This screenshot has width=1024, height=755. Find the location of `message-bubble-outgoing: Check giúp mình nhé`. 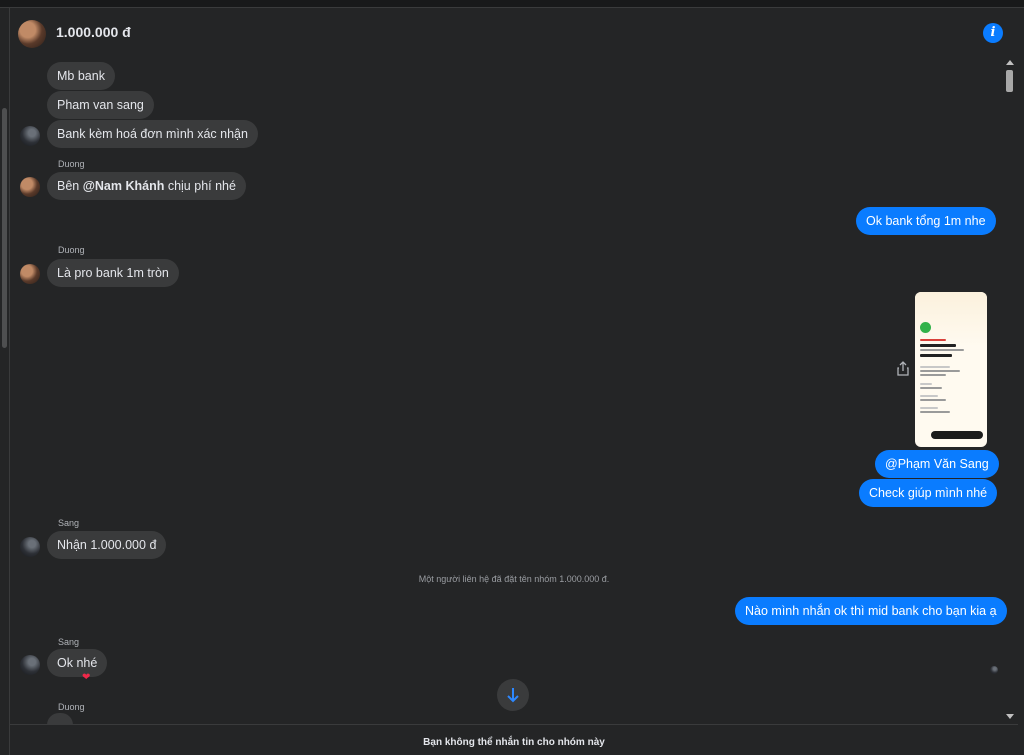

message-bubble-outgoing: Check giúp mình nhé is located at coordinates (928, 493).